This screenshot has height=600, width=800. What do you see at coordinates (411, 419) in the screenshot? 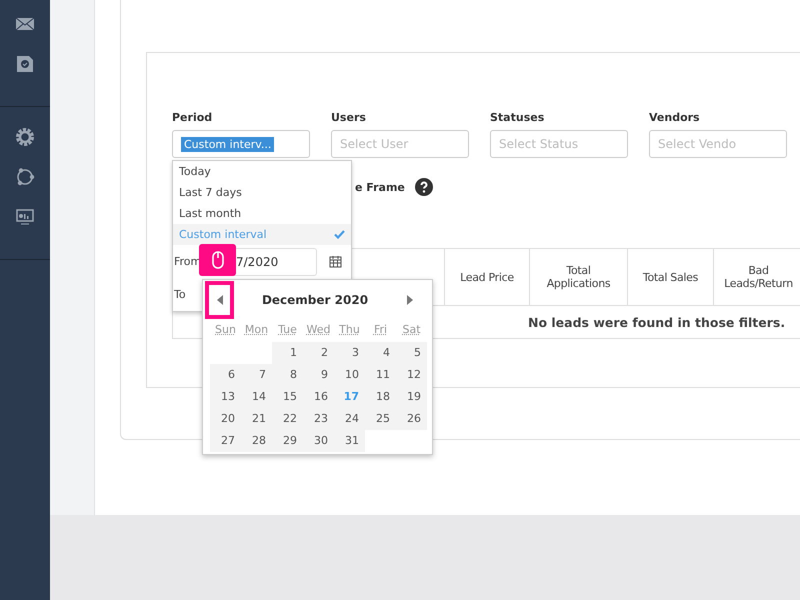
I see `calendar-day: 26` at bounding box center [411, 419].